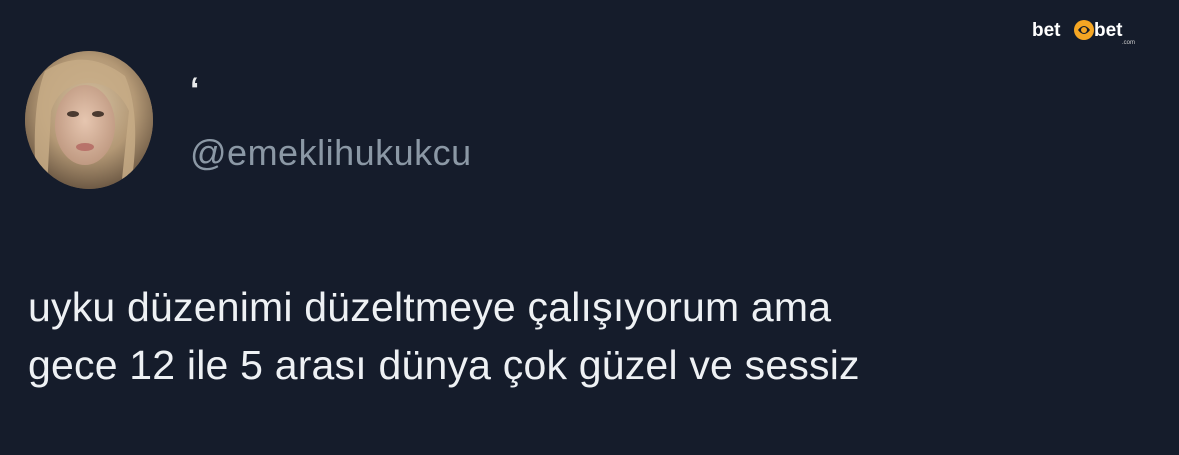 The image size is (1179, 455). I want to click on avatar, so click(89, 120).